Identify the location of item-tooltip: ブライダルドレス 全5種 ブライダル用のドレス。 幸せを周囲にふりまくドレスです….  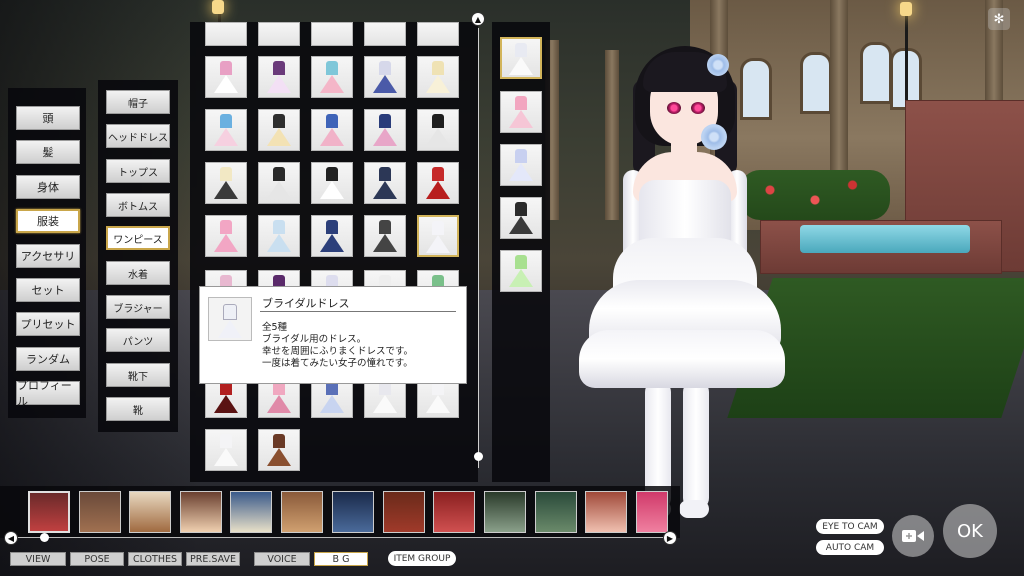
(333, 335).